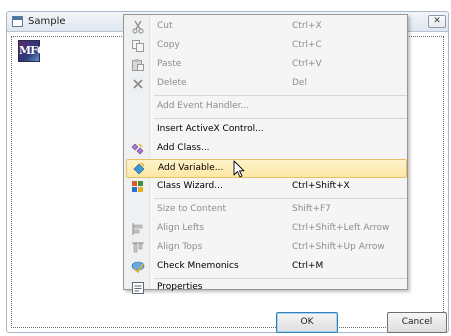 This screenshot has width=451, height=336. What do you see at coordinates (47, 21) in the screenshot?
I see `window-title: Sample` at bounding box center [47, 21].